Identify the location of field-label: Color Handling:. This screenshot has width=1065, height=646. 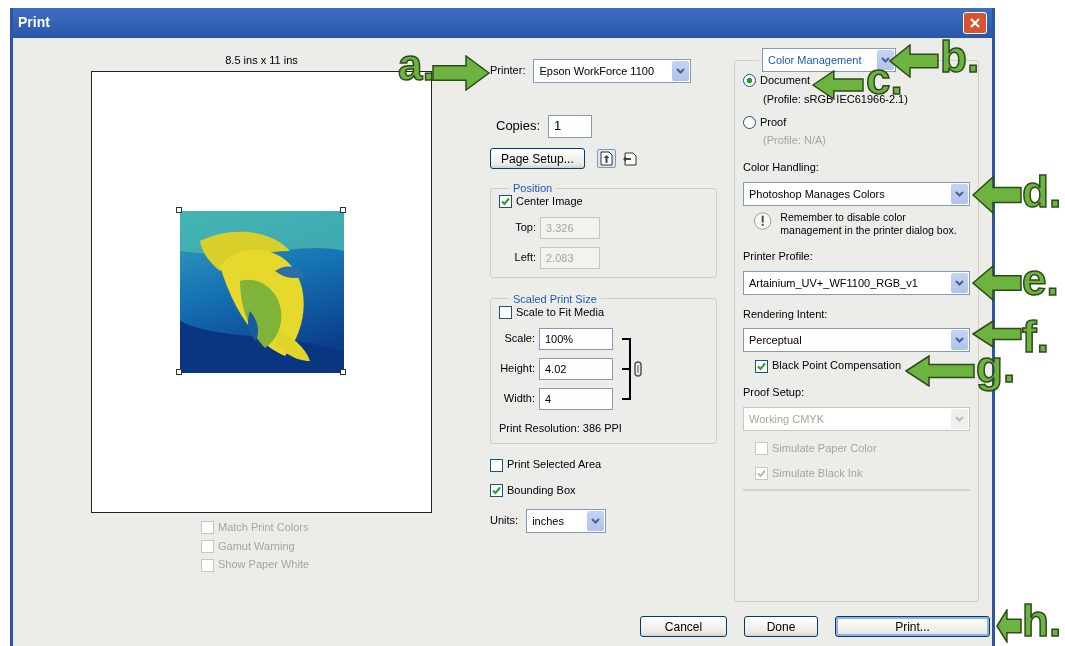
(781, 168).